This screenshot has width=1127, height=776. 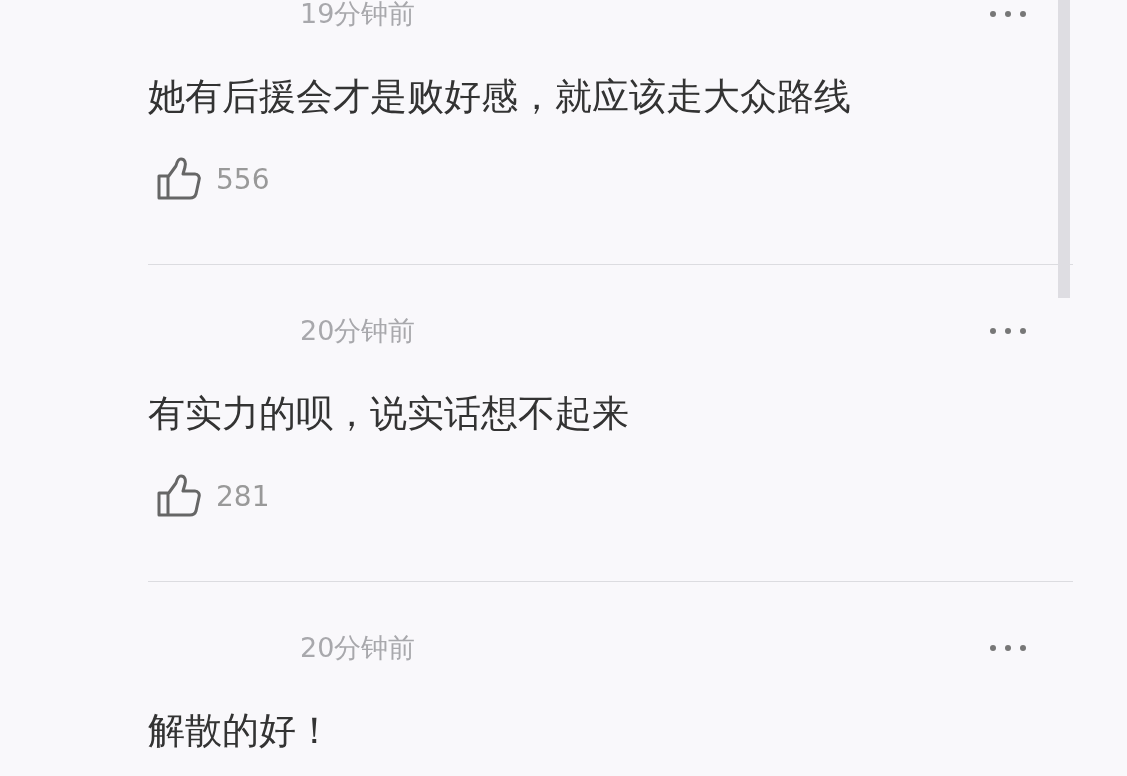 What do you see at coordinates (358, 15) in the screenshot?
I see `comment-time: 19分钟前` at bounding box center [358, 15].